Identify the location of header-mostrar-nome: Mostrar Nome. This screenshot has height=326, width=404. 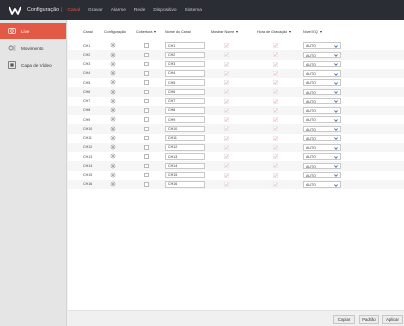
(225, 32).